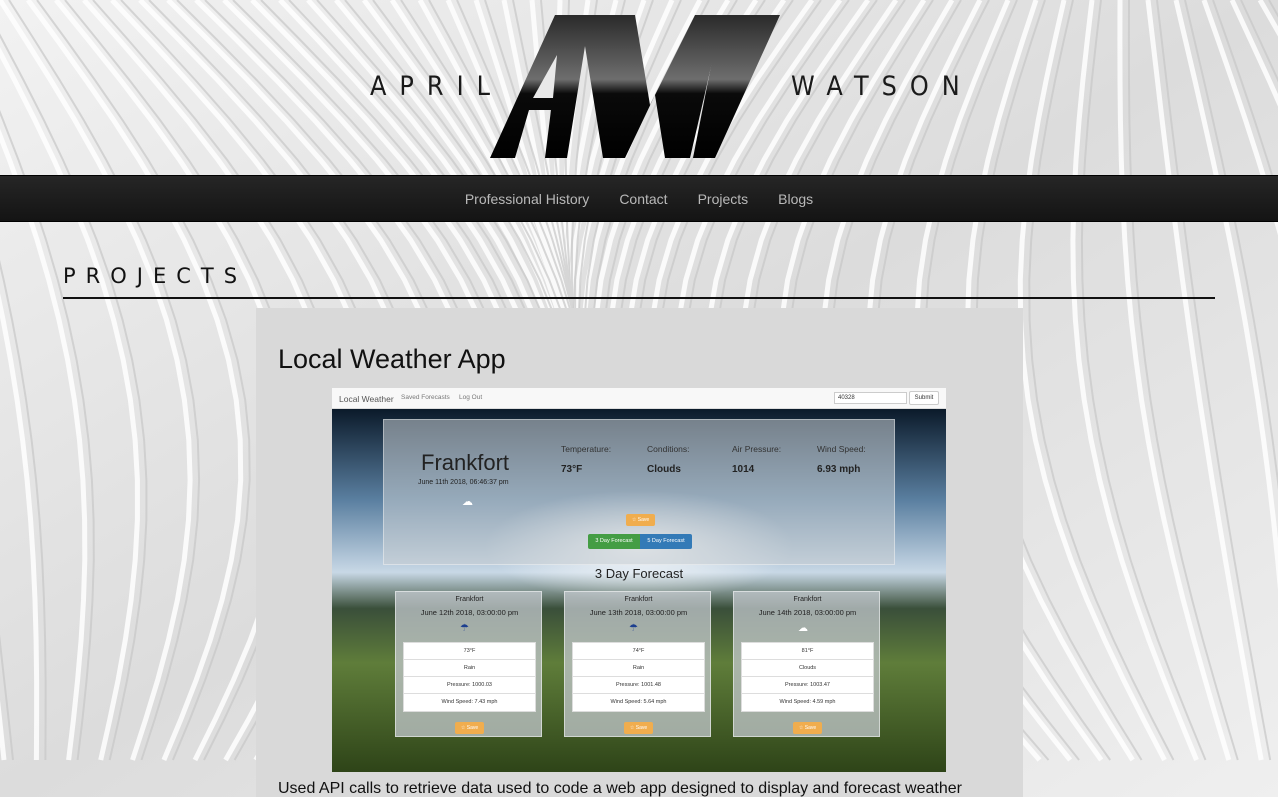 This screenshot has width=1278, height=797. What do you see at coordinates (807, 685) in the screenshot?
I see `forecast-pressure: Pressure: 1003.47` at bounding box center [807, 685].